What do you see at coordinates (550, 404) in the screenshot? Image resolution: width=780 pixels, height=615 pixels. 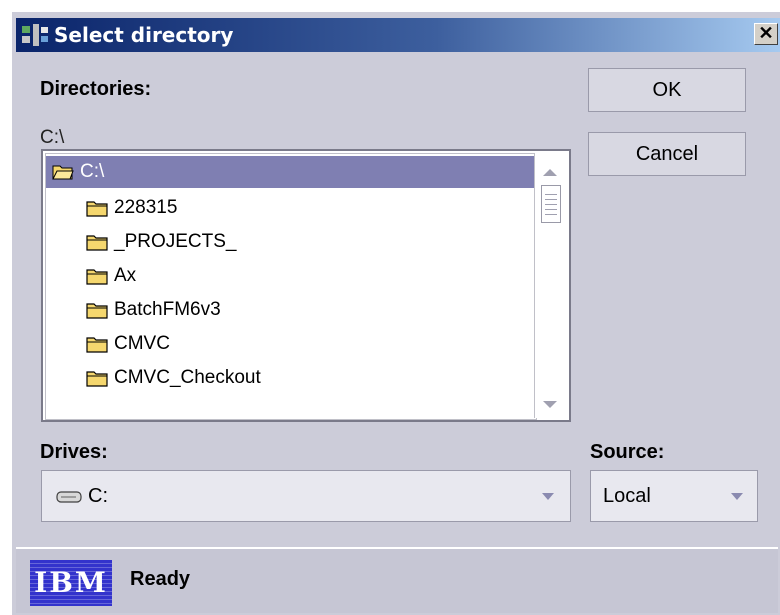 I see `scroll-down-icon` at bounding box center [550, 404].